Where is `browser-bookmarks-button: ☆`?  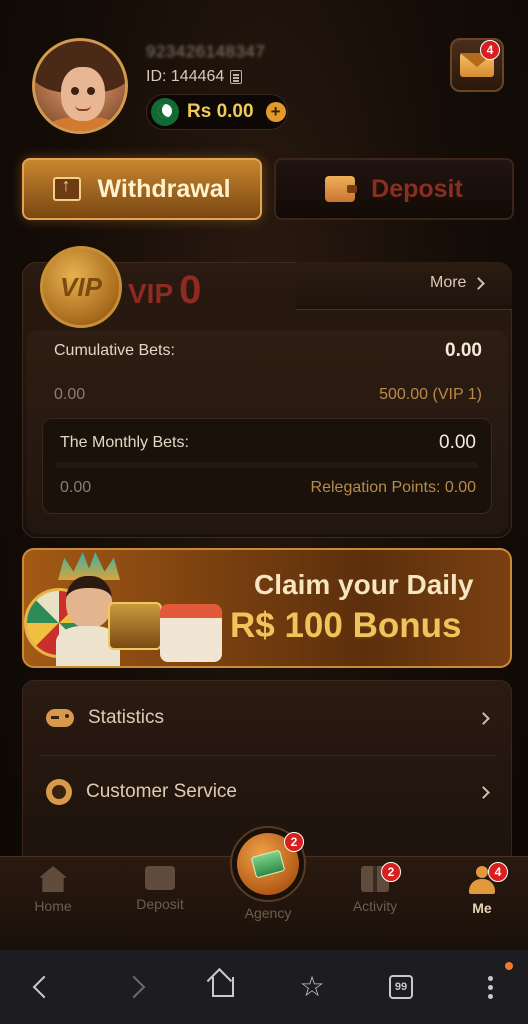
browser-bookmarks-button: ☆ is located at coordinates (312, 987).